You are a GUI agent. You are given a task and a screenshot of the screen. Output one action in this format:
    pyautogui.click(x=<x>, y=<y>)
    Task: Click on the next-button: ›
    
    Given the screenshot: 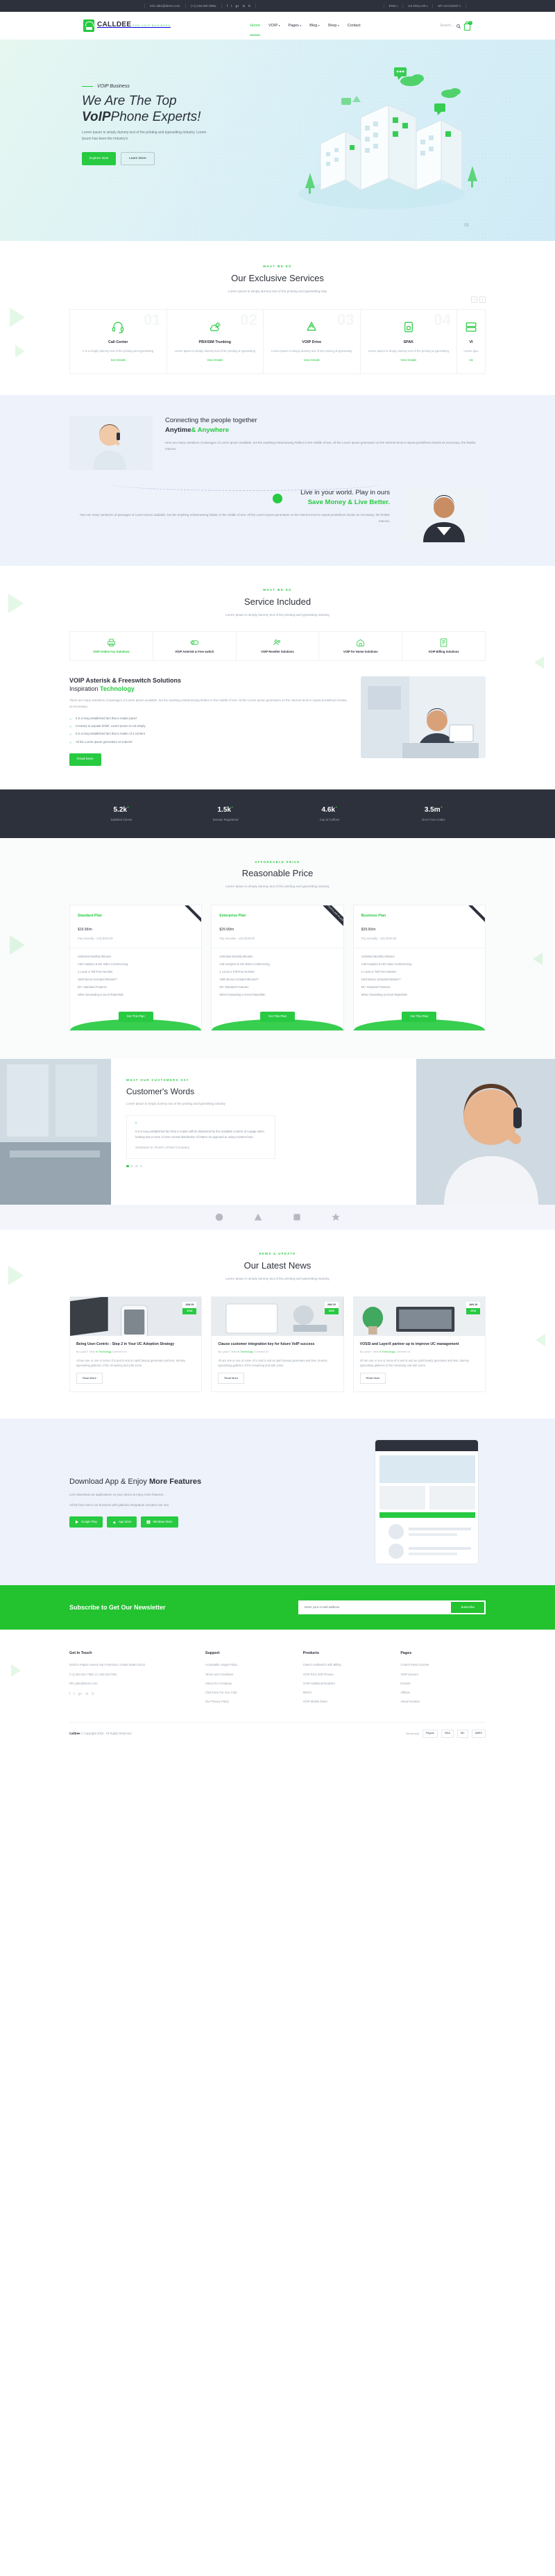 What is the action you would take?
    pyautogui.click(x=482, y=299)
    